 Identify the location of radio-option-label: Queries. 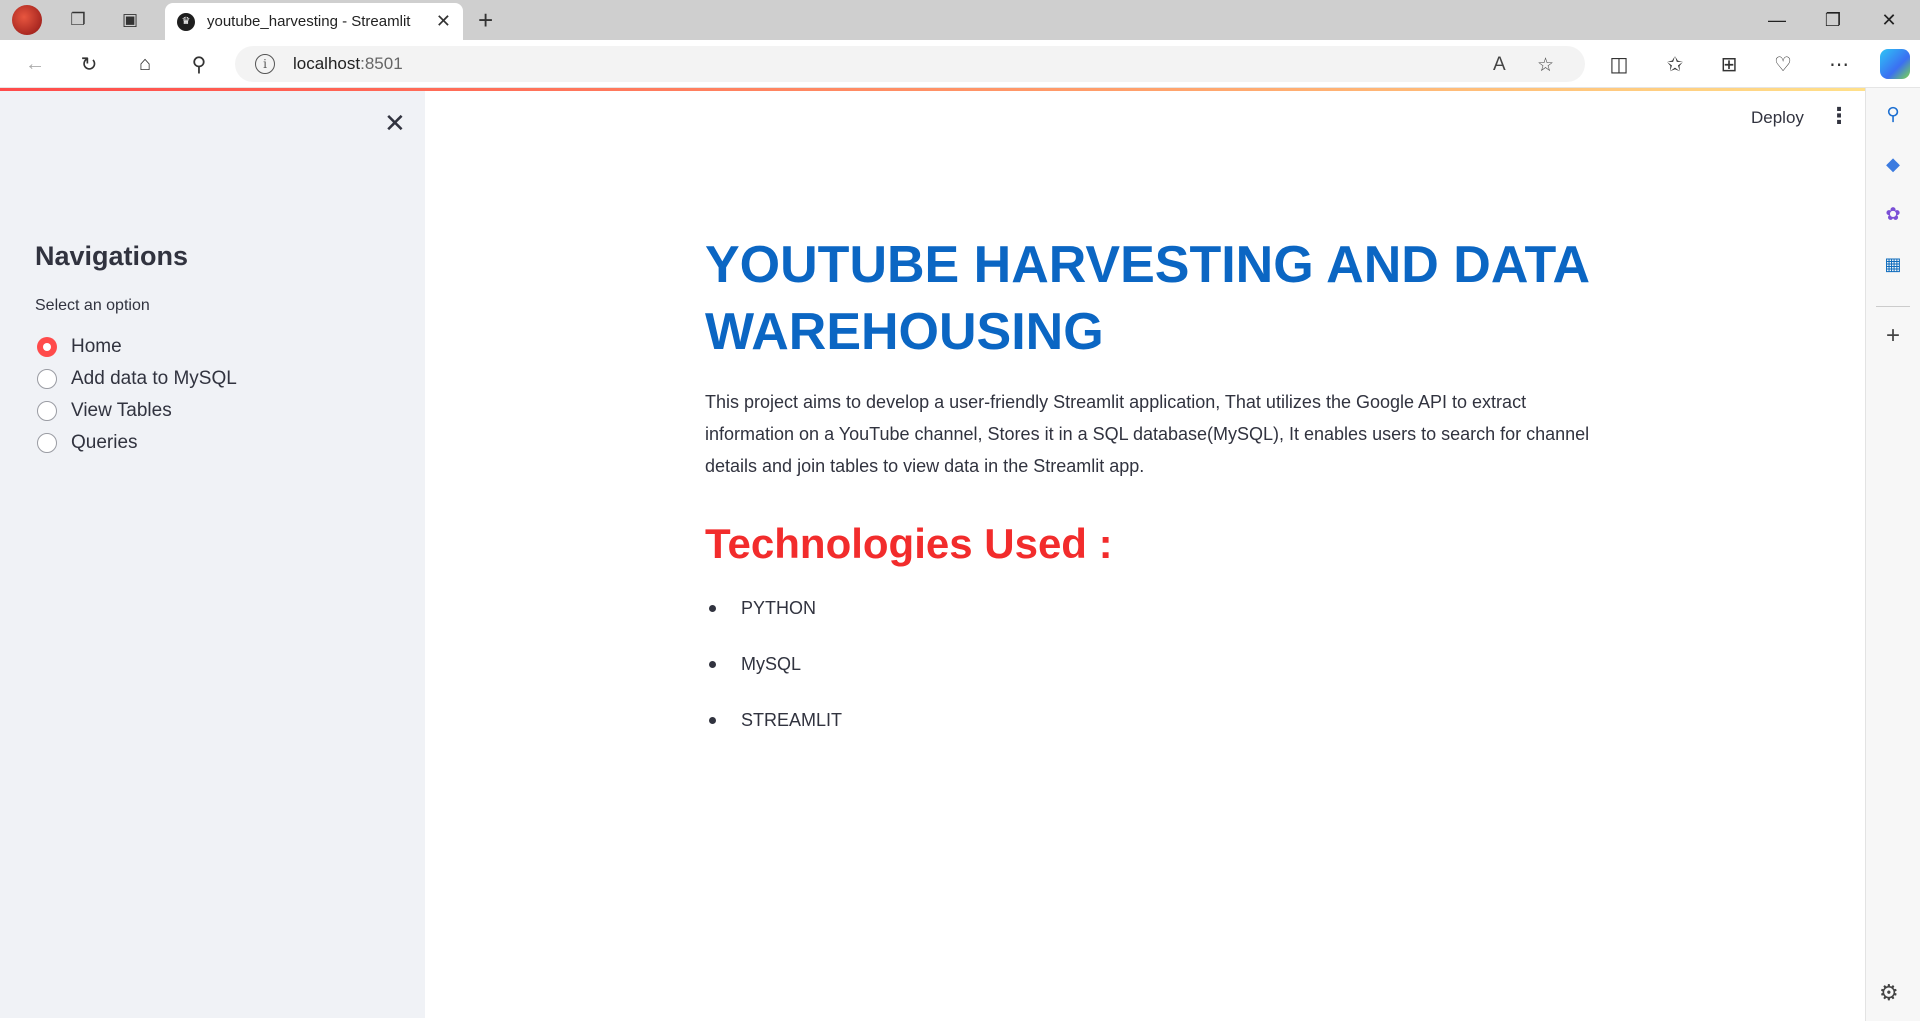
(104, 442).